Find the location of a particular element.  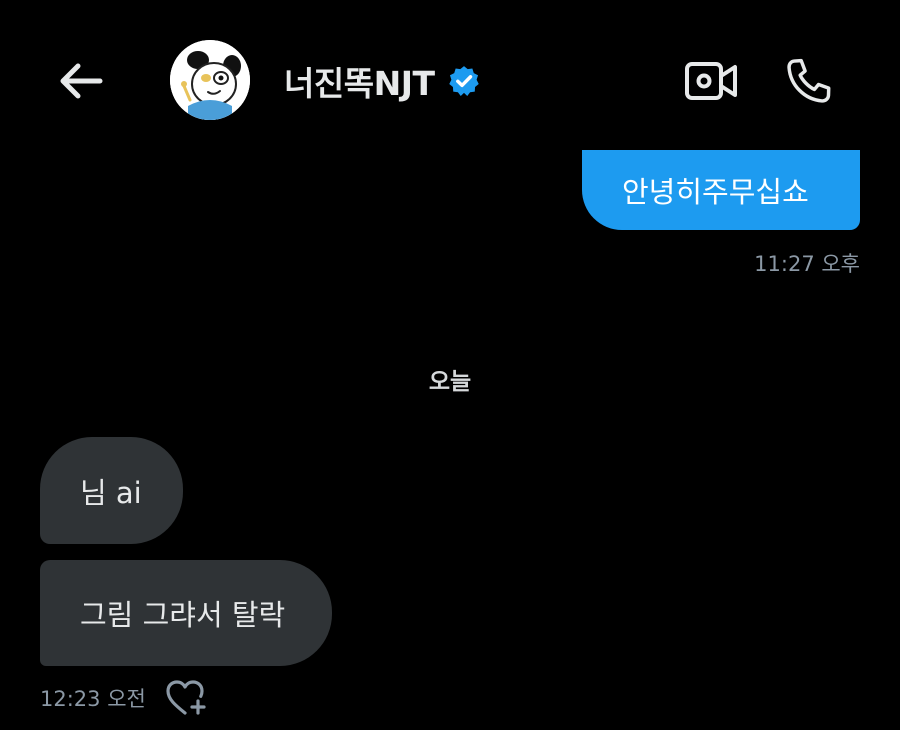

contact-name: 너진똑NJT is located at coordinates (359, 83).